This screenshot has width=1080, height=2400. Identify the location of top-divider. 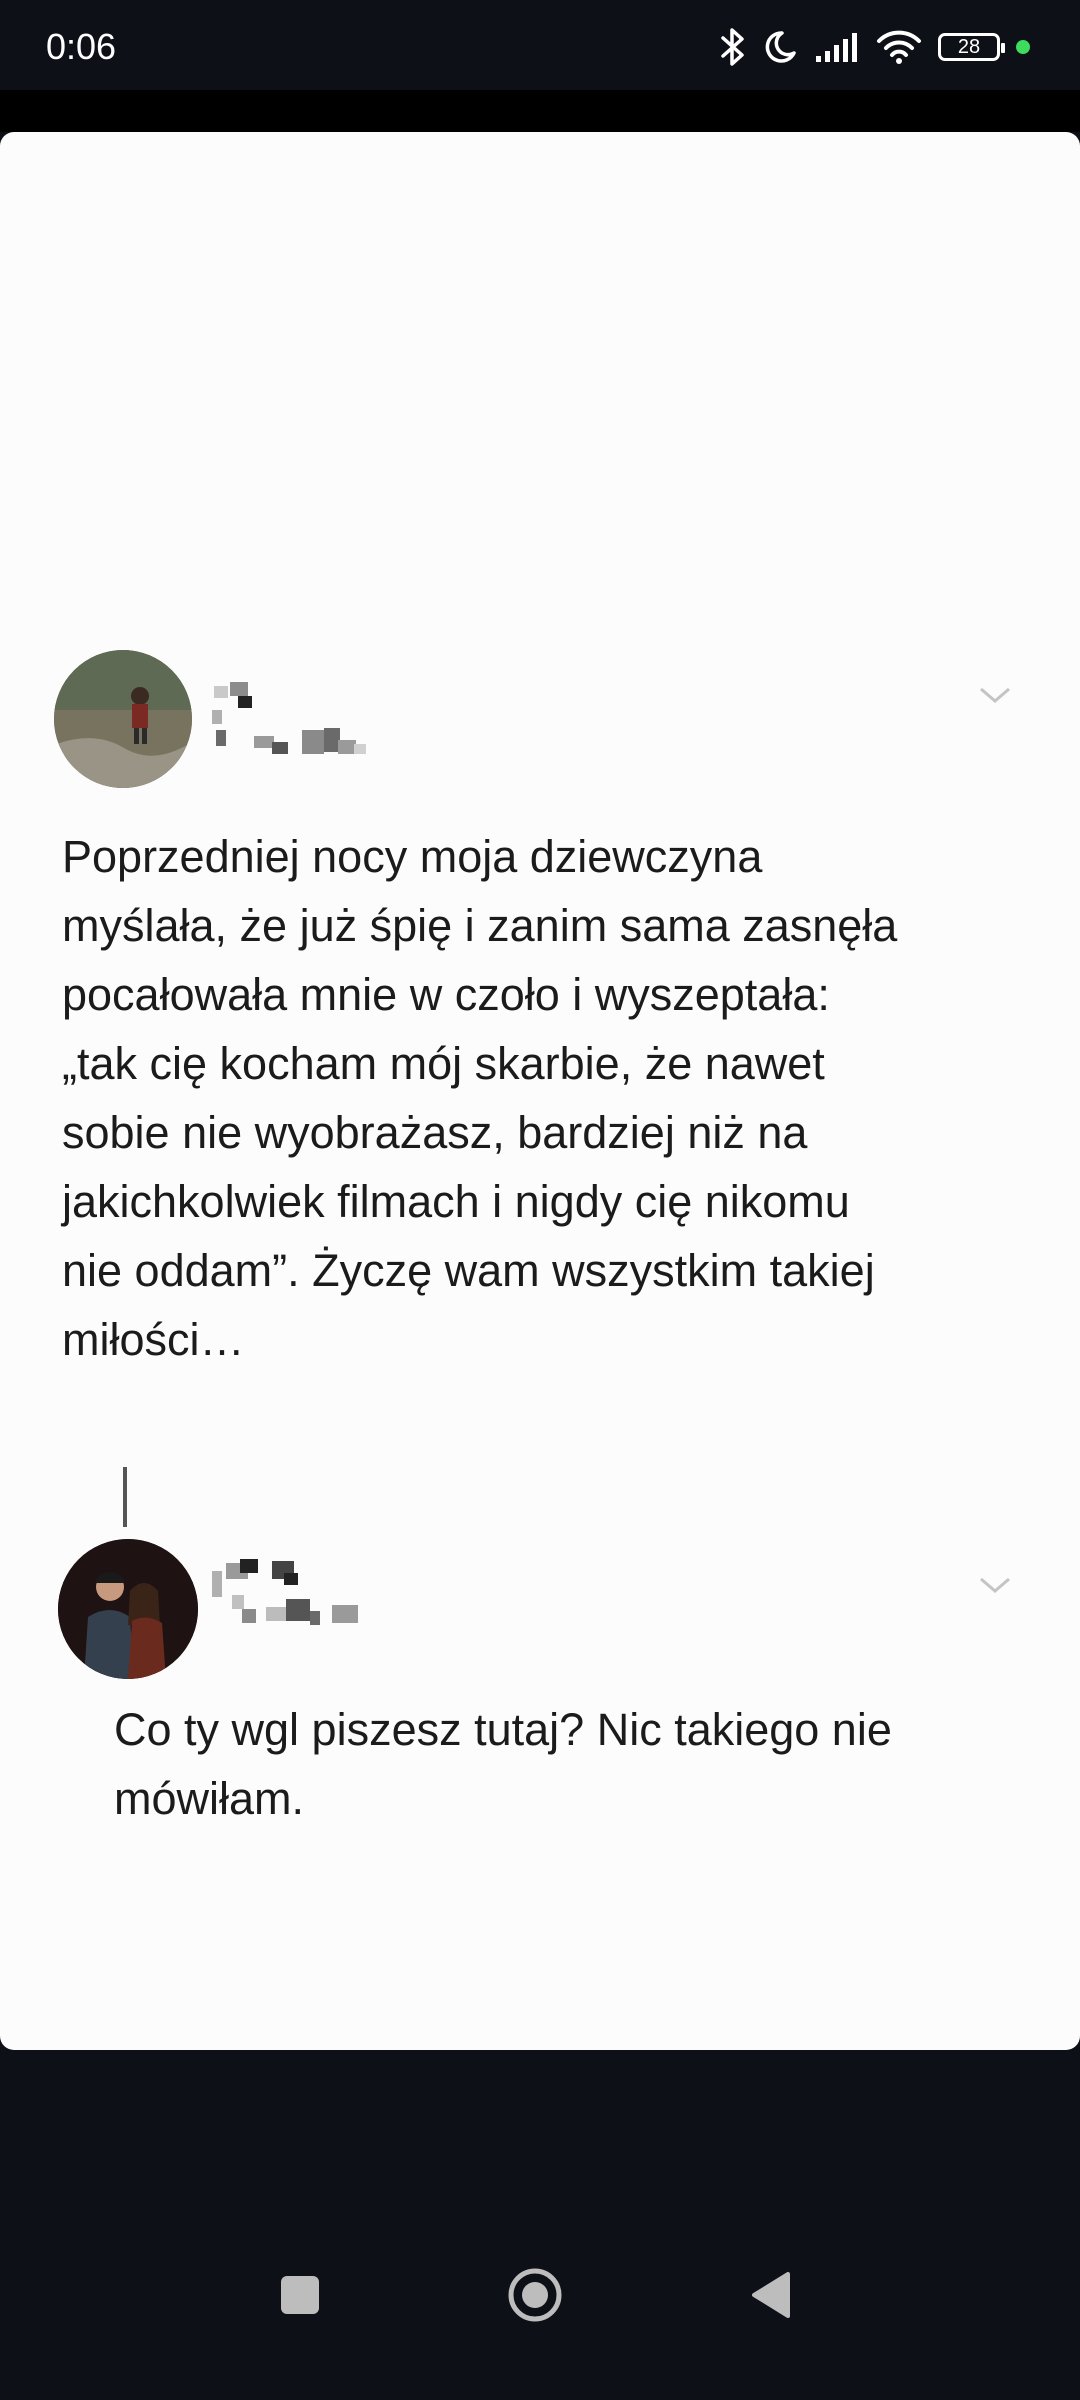
(540, 111).